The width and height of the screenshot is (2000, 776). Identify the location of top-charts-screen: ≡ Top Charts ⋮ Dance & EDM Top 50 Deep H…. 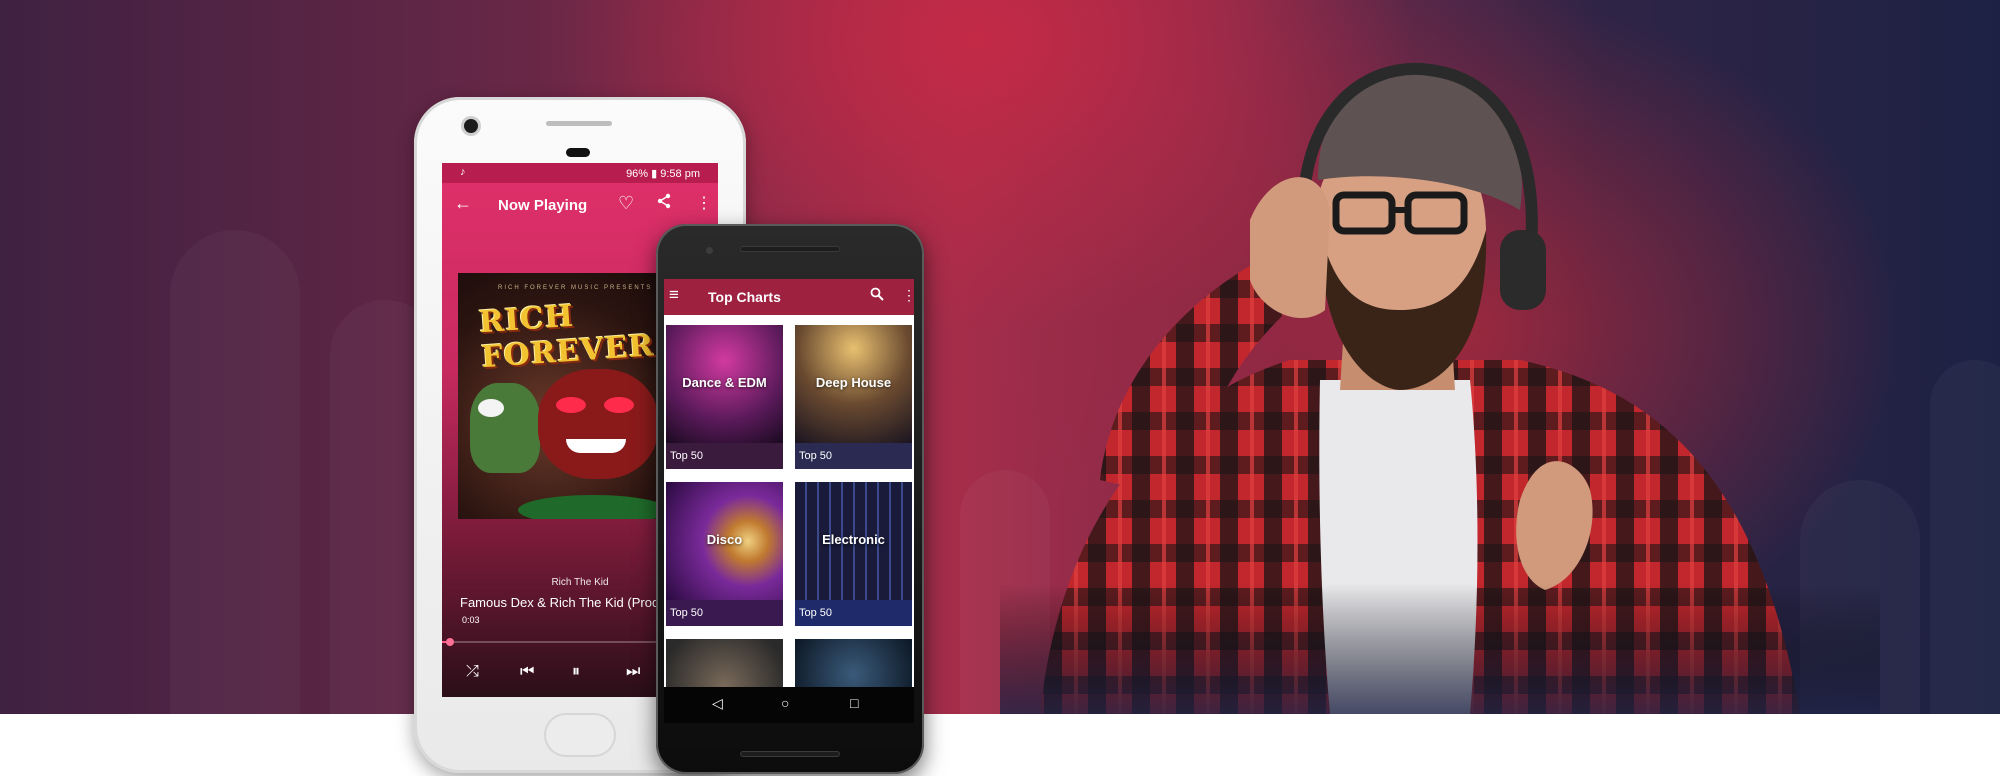
(789, 501).